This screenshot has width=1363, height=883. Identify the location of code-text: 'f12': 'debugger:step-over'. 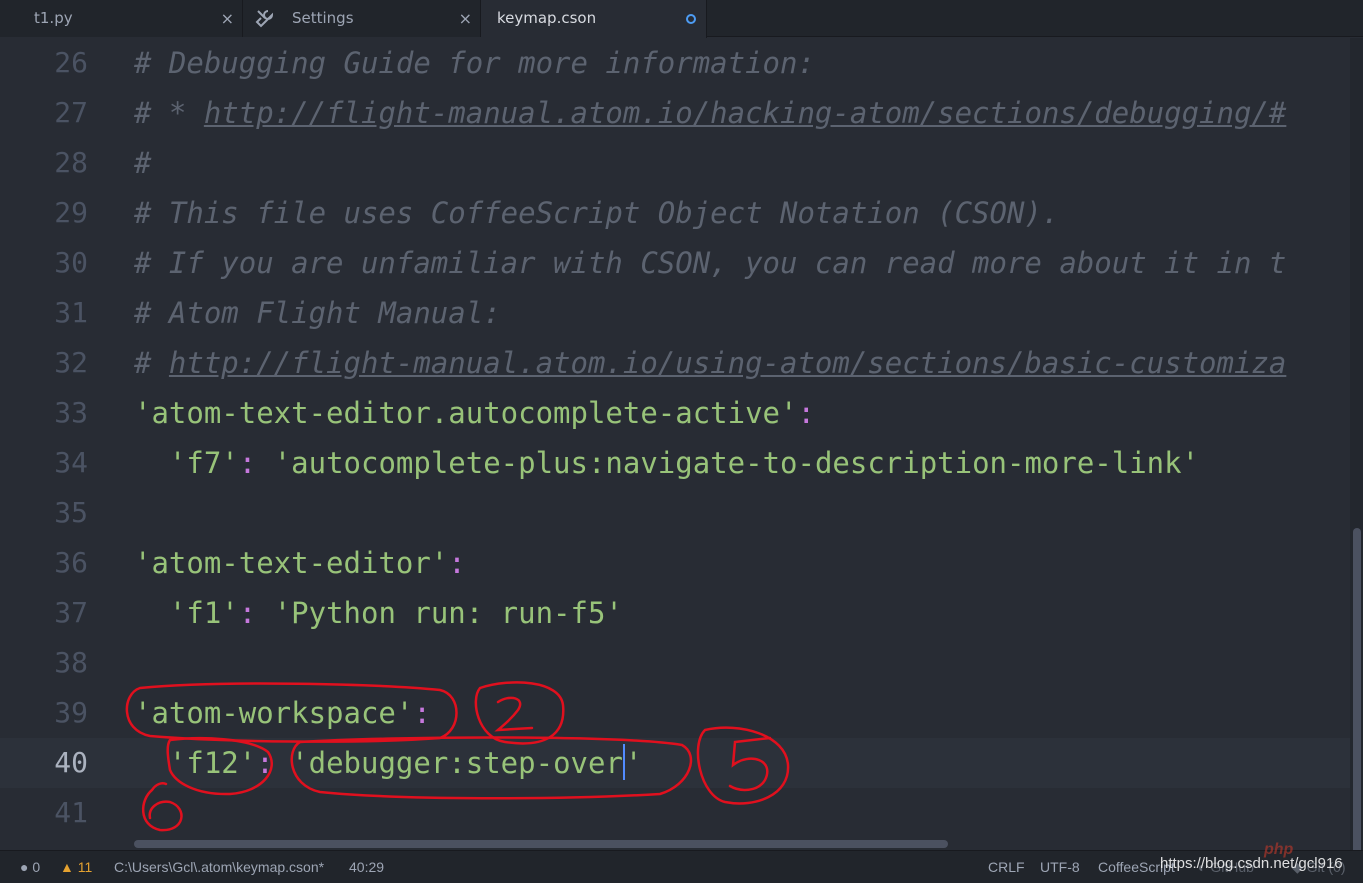
(388, 763).